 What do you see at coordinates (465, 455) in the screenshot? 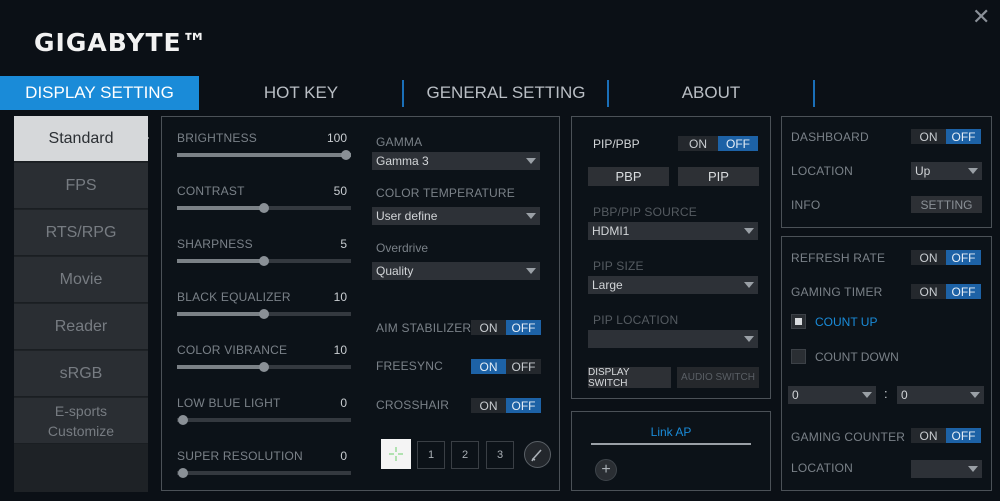
I see `crosshair-option-2: 2` at bounding box center [465, 455].